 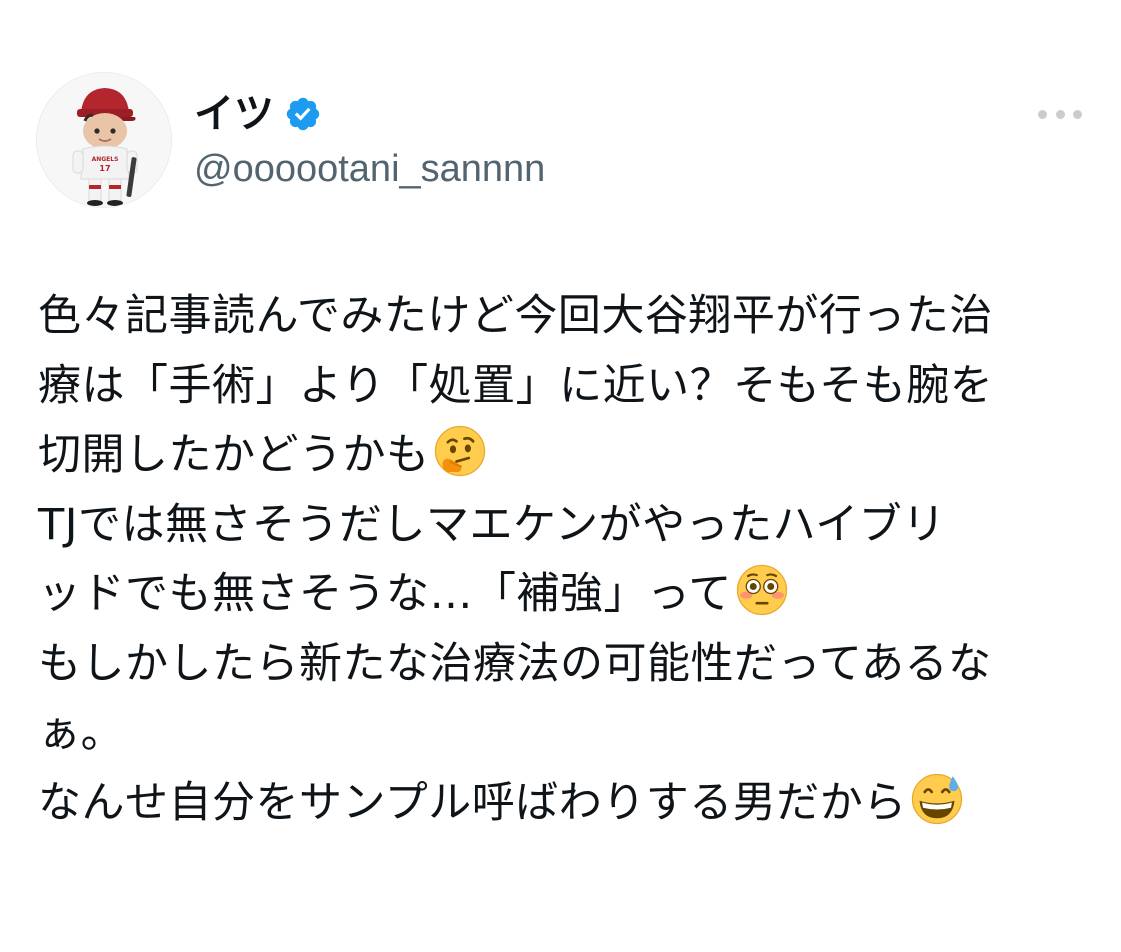 I want to click on tweet-line: ッドでも無さそうな…「補強」って, so click(x=563, y=595).